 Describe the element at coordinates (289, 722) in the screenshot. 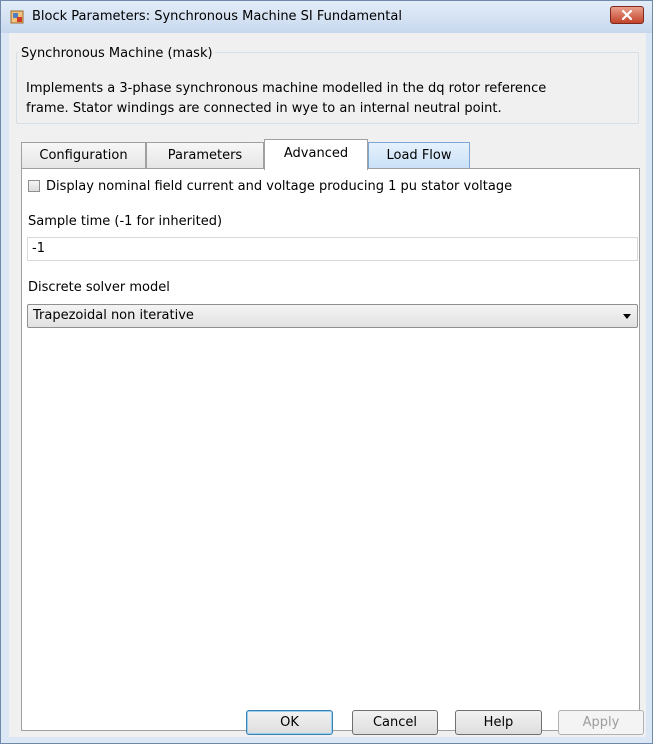

I see `ok-button: OK` at that location.